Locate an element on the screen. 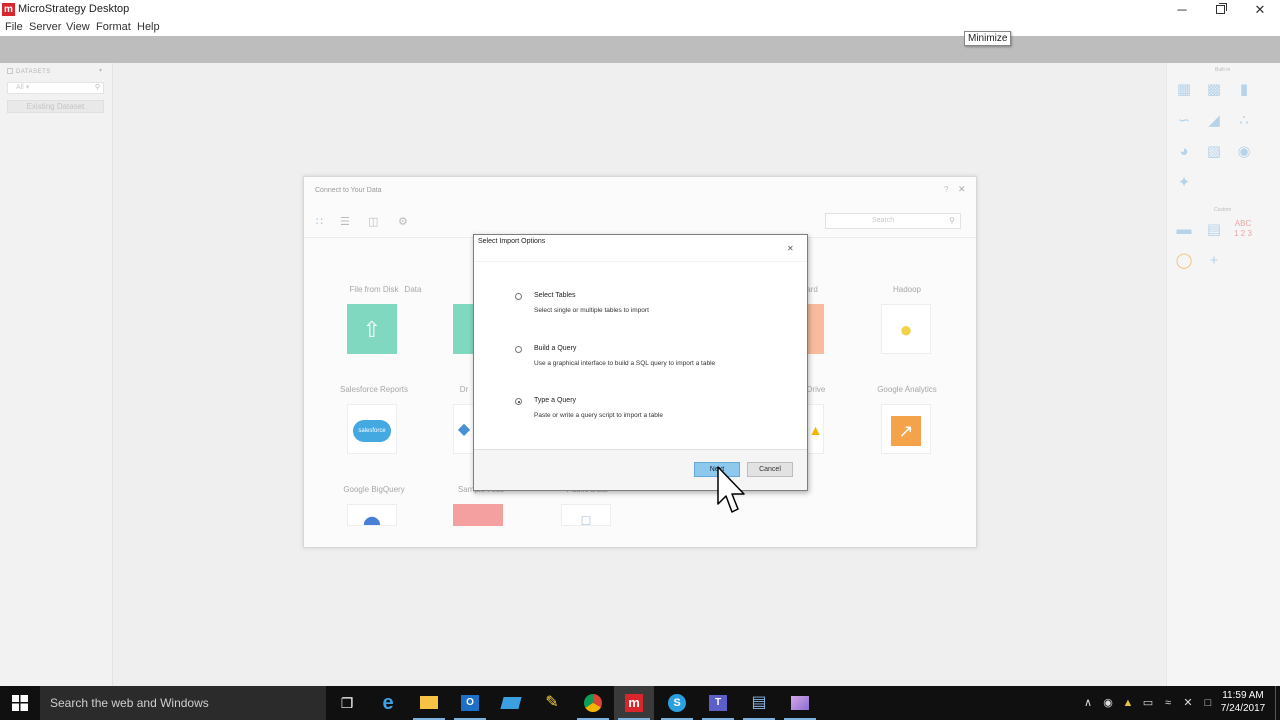 This screenshot has height=720, width=1280. chrome-icon is located at coordinates (593, 703).